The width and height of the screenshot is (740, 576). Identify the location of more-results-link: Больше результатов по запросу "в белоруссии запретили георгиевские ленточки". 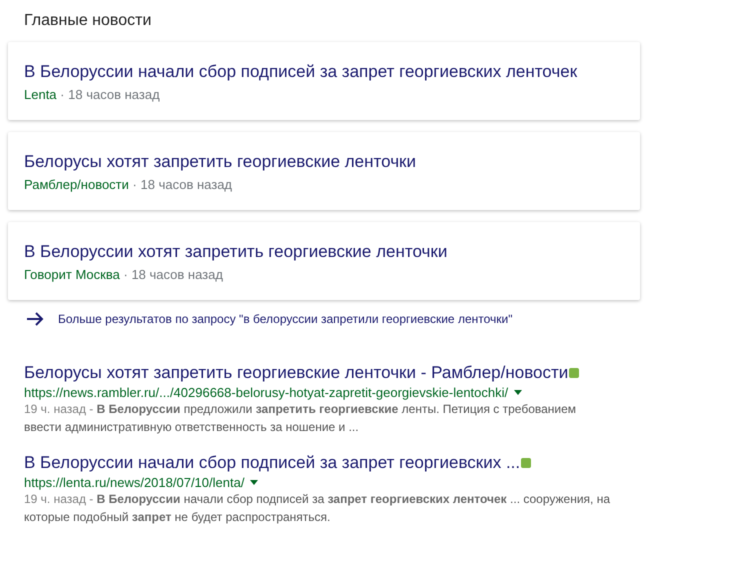
(285, 319).